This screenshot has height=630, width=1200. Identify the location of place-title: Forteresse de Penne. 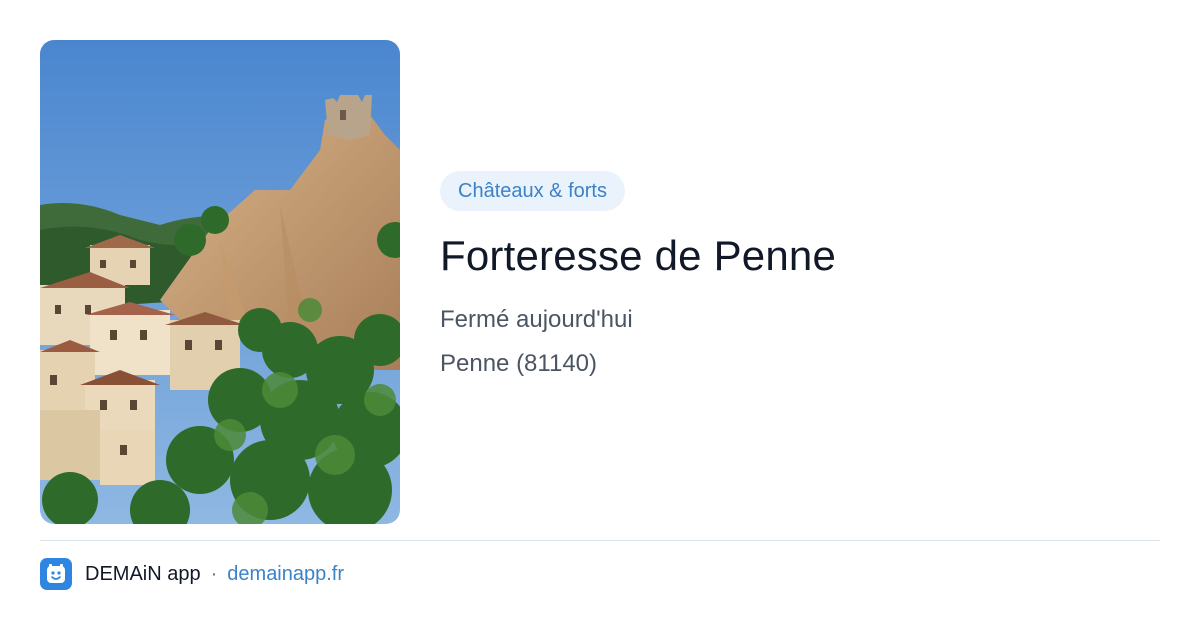
(638, 255).